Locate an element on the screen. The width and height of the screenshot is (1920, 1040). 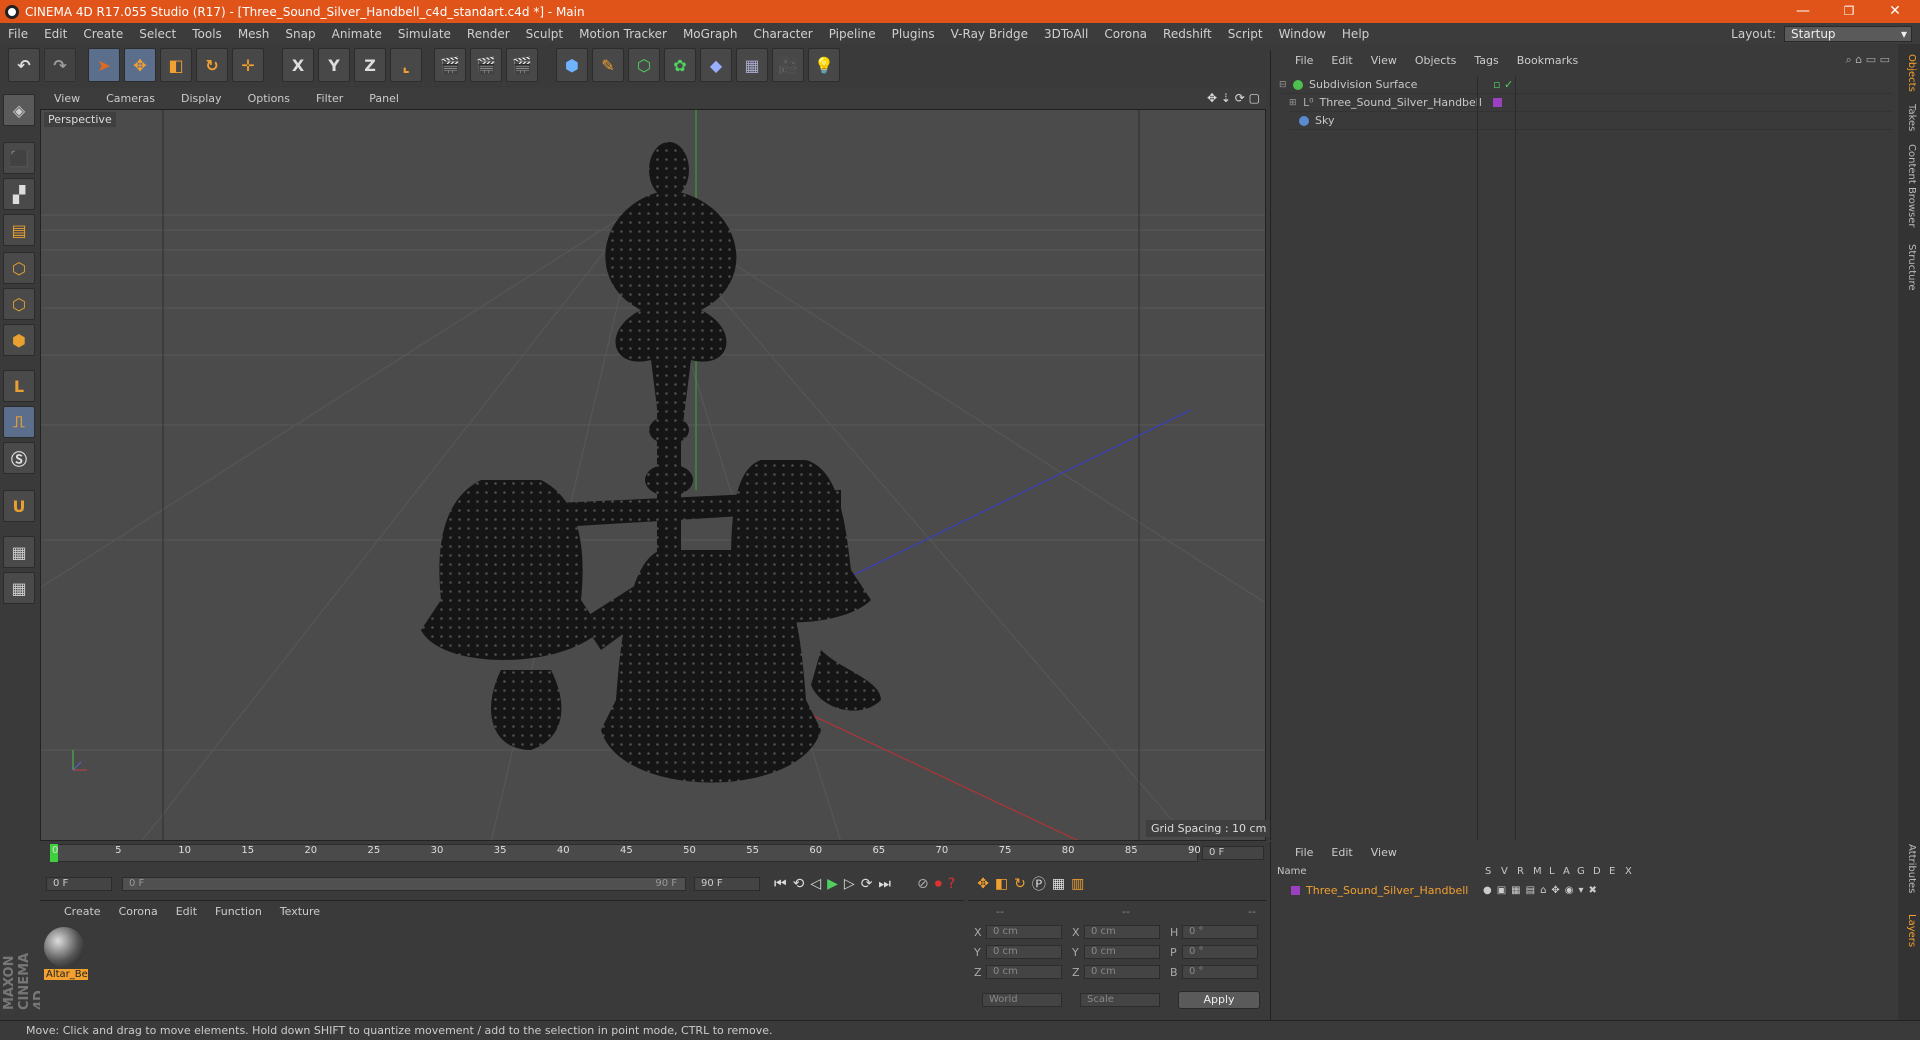
tab-takes: Takes is located at coordinates (1909, 117).